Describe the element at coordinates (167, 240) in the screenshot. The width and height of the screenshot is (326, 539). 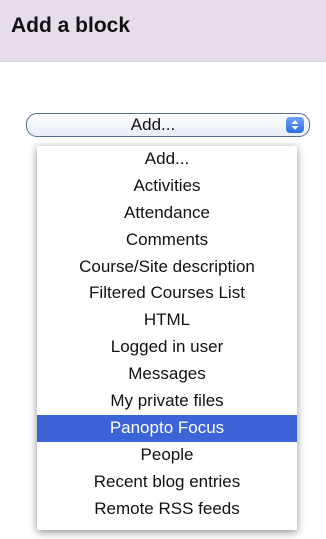
I see `option-comments: Comments` at that location.